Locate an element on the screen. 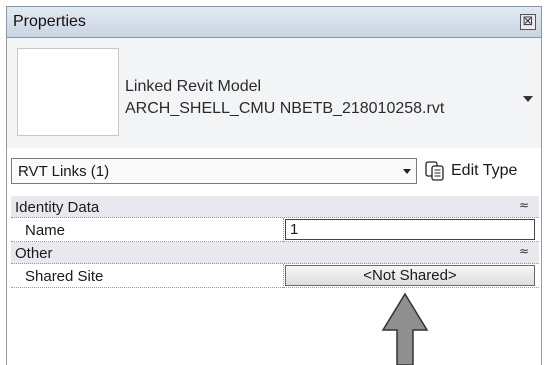 The height and width of the screenshot is (365, 548). type-preview-thumbnail is located at coordinates (68, 92).